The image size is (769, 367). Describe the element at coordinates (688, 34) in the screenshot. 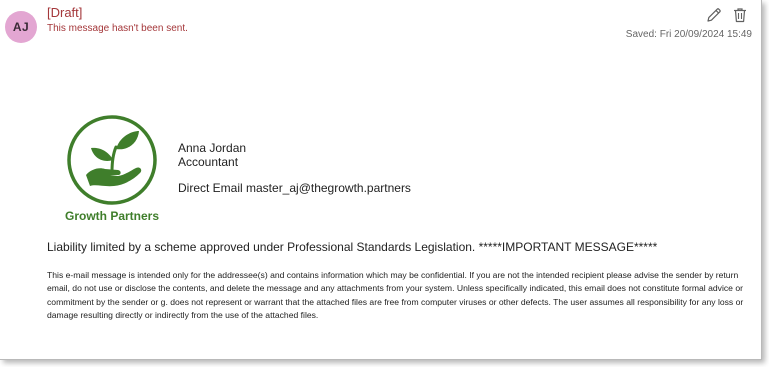

I see `saved-timestamp: Saved: Fri 20/09/2024 15:49` at that location.